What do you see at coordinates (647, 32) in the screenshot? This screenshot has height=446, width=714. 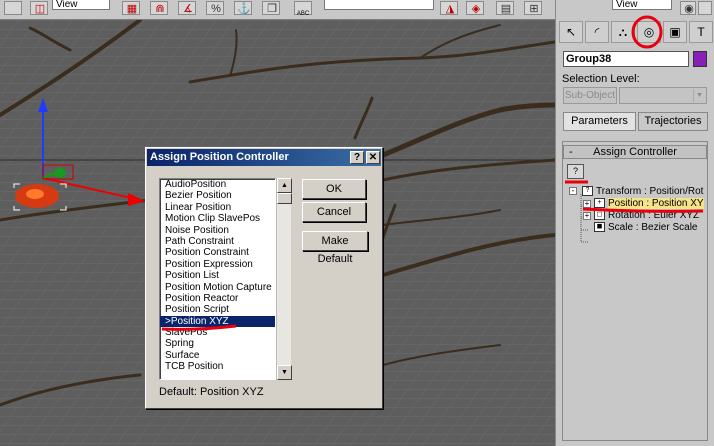 I see `annotation-circle-motion-tab` at bounding box center [647, 32].